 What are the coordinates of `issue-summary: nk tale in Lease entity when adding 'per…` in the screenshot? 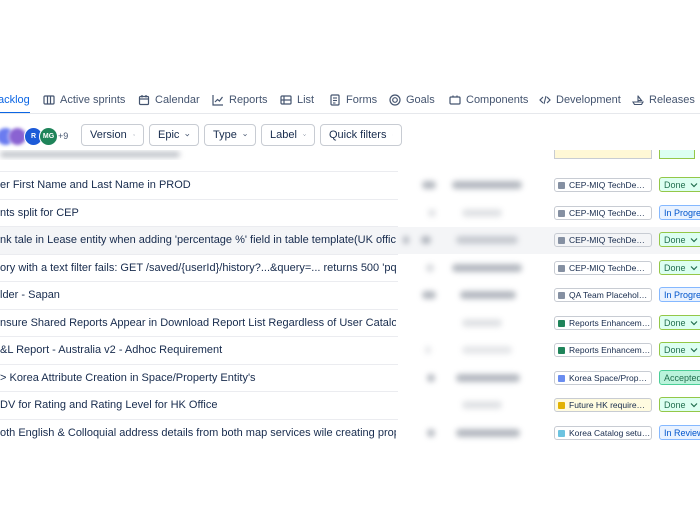 It's located at (198, 240).